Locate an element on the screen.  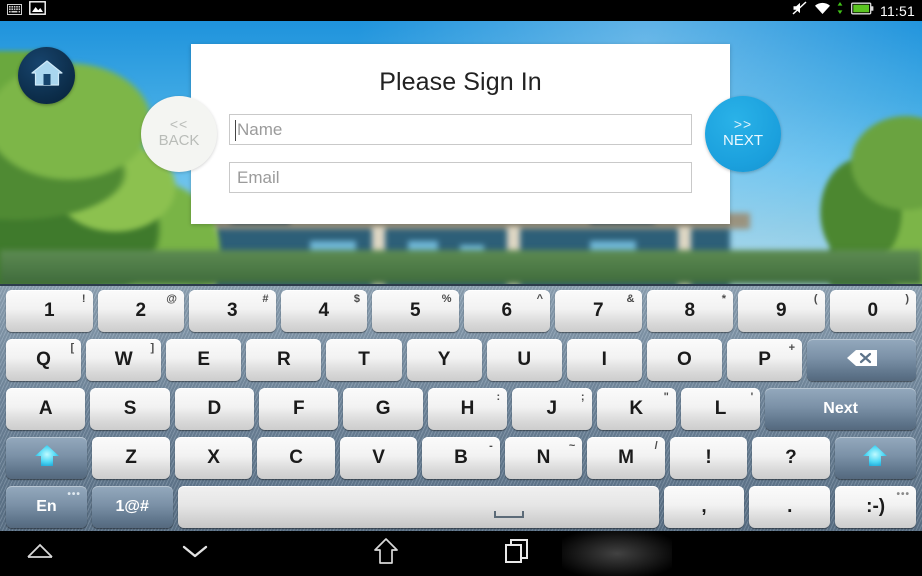
key-4: 4 $ is located at coordinates (323, 311).